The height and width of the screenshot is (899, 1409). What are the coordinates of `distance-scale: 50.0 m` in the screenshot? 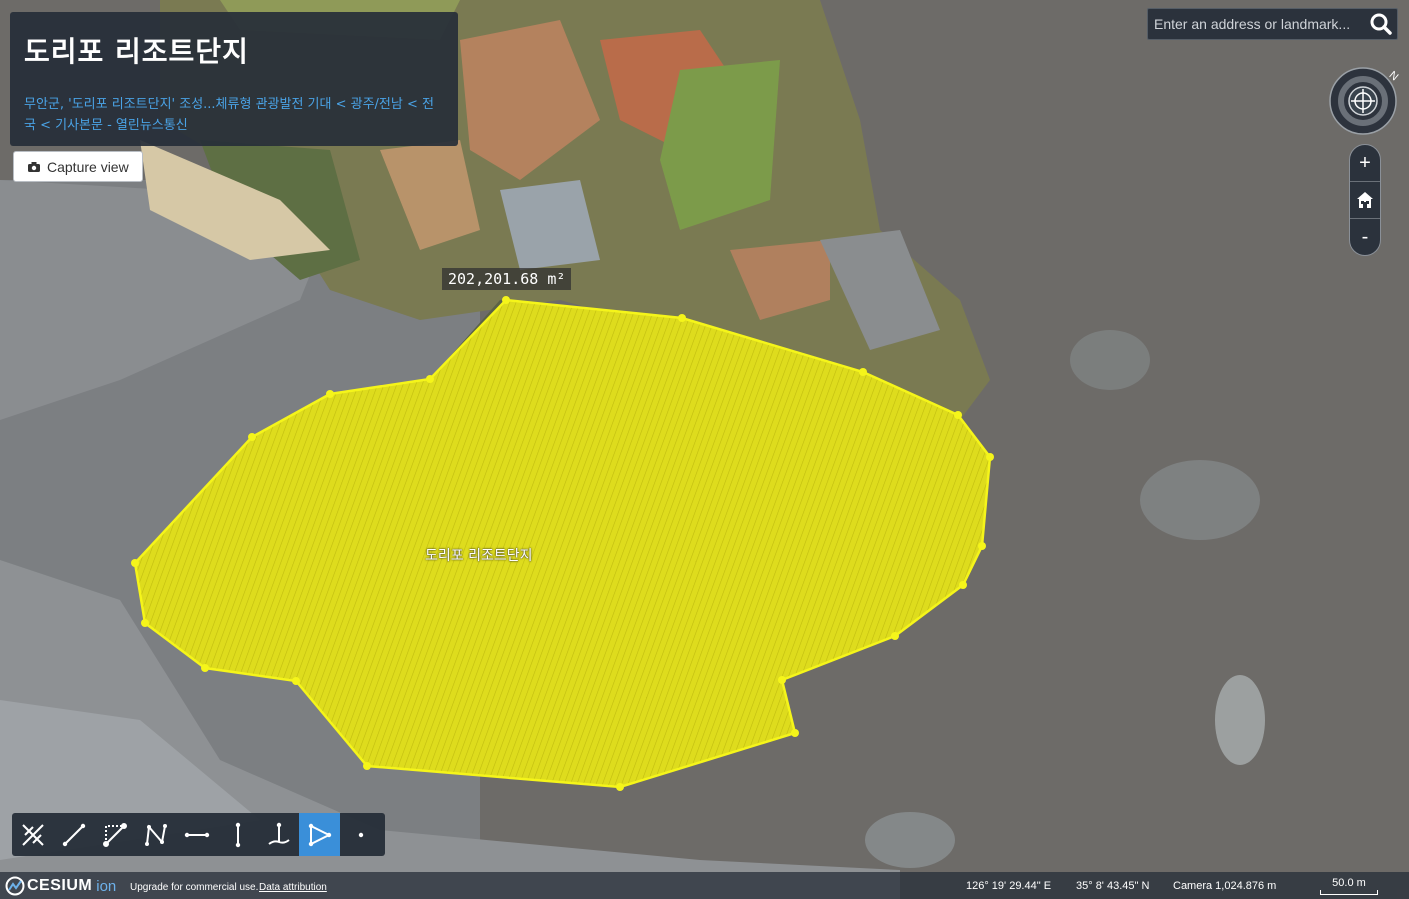 It's located at (1349, 885).